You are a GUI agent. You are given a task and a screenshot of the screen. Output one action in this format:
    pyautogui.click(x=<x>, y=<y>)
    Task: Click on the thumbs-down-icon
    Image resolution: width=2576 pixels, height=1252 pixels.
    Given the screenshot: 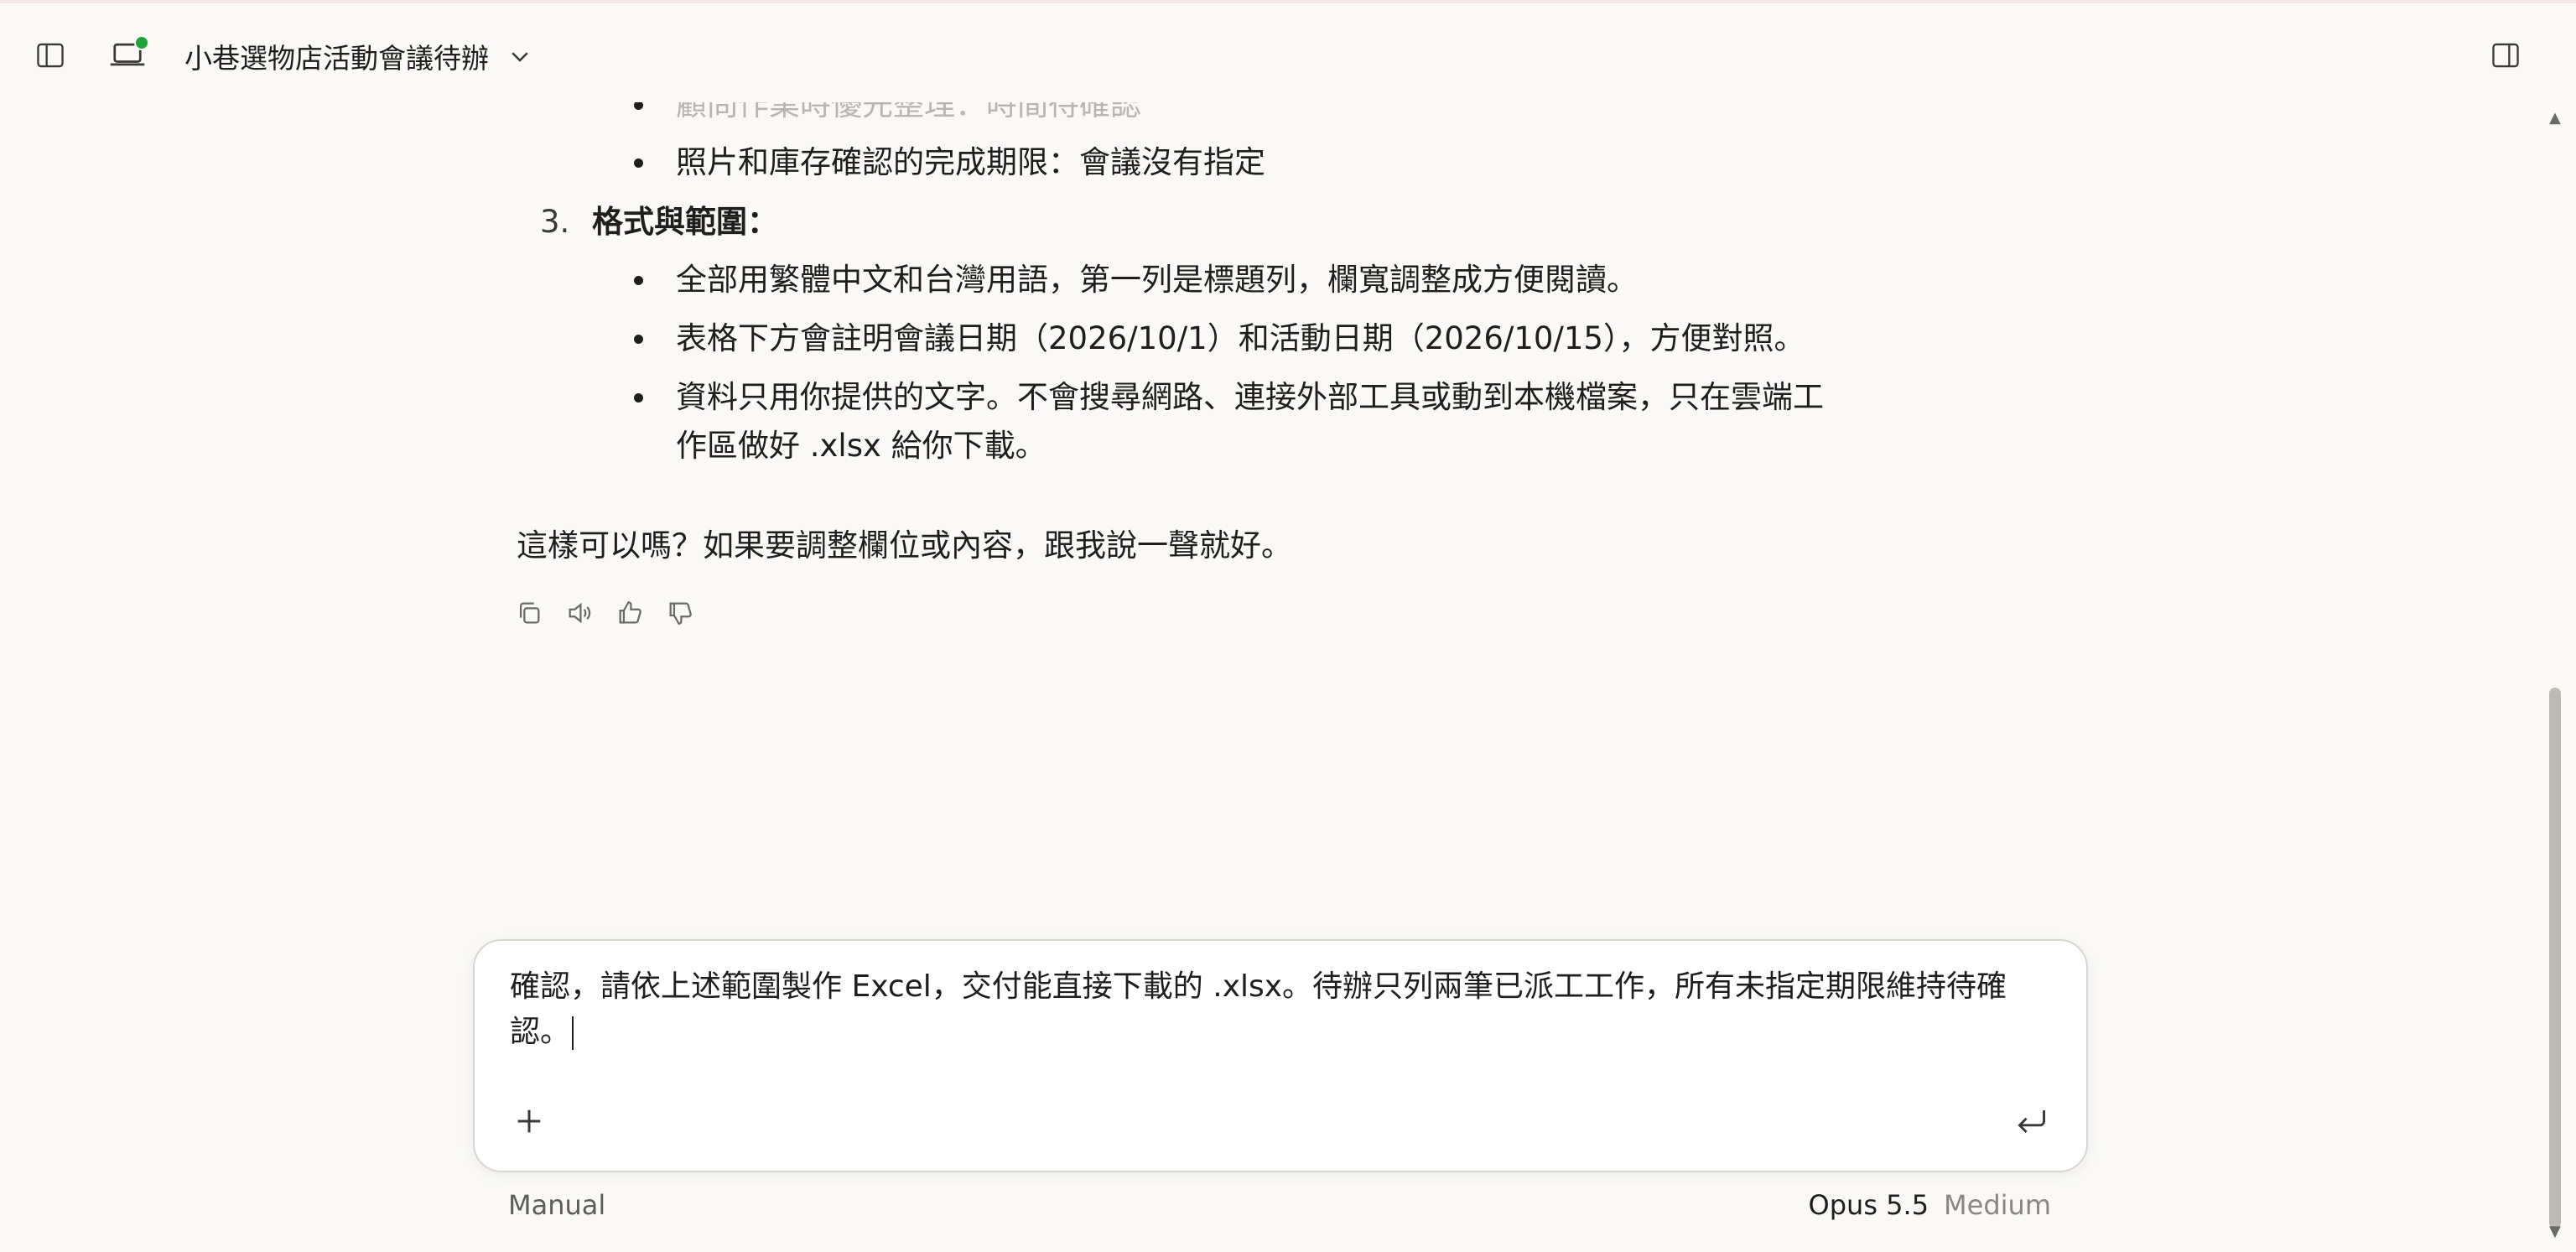 What is the action you would take?
    pyautogui.click(x=680, y=613)
    